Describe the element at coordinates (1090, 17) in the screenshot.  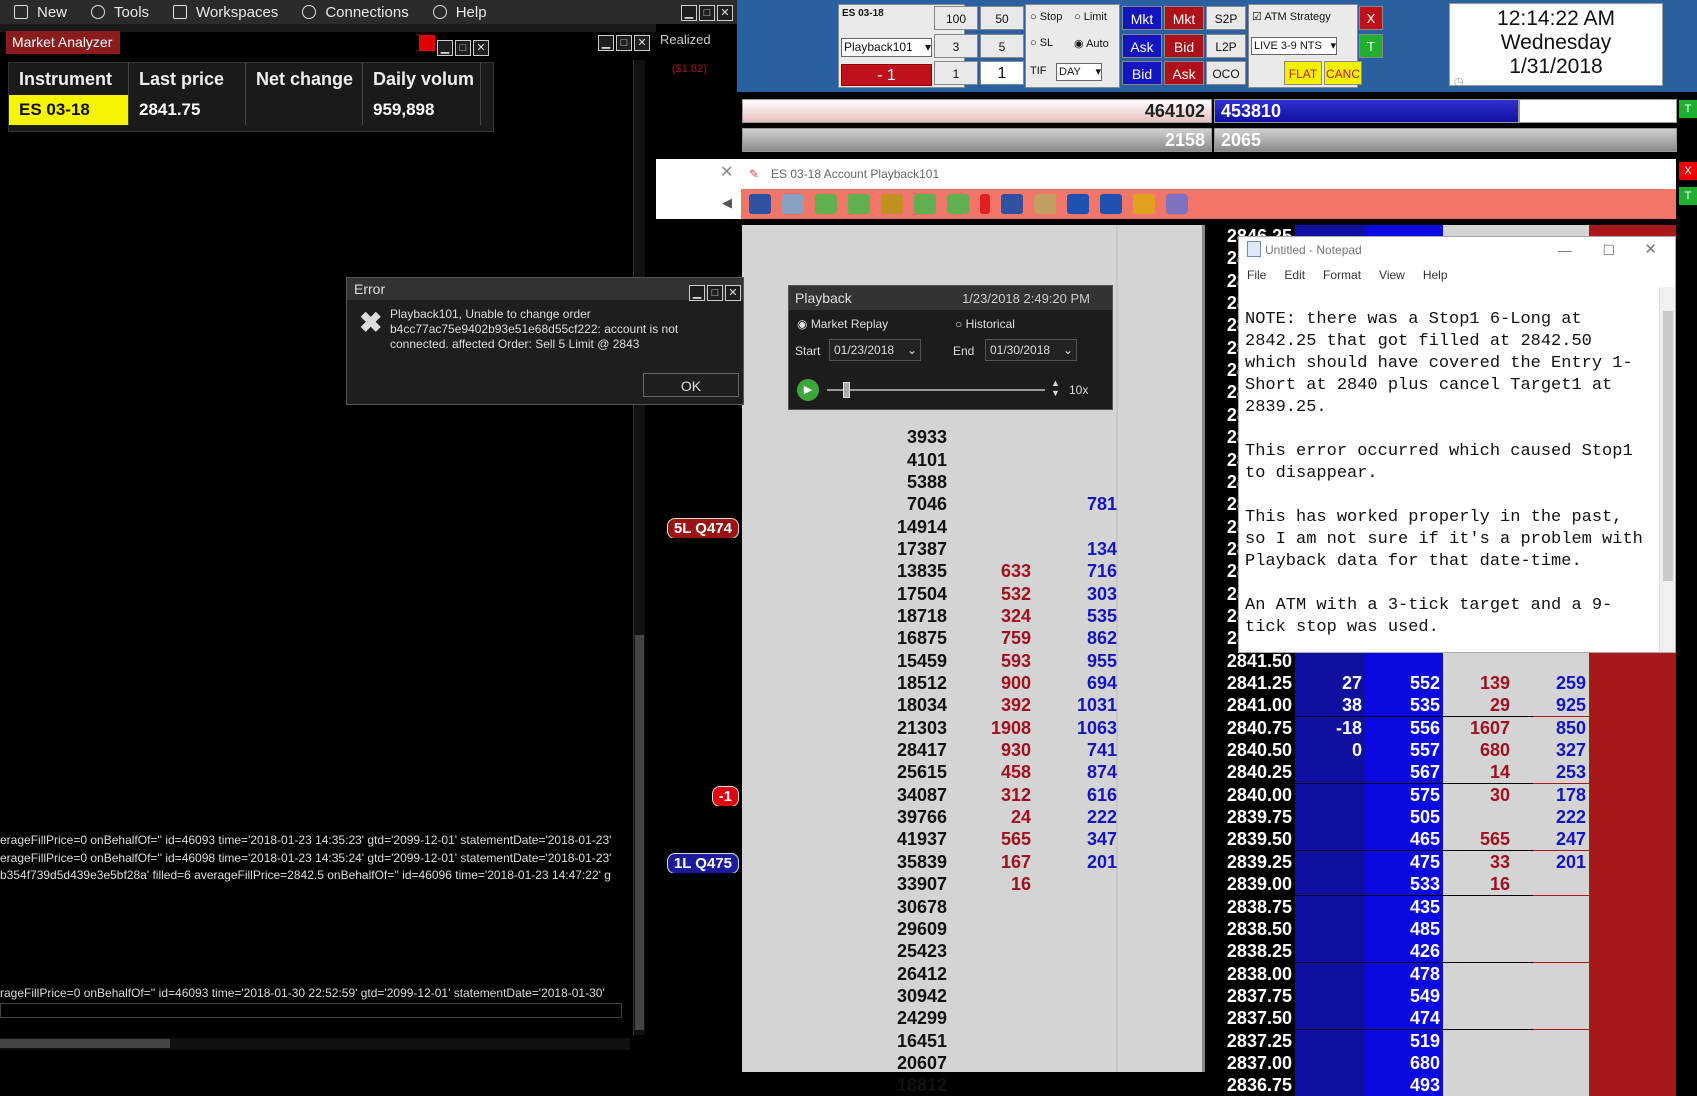
I see `radio-limit: ○ Limit` at that location.